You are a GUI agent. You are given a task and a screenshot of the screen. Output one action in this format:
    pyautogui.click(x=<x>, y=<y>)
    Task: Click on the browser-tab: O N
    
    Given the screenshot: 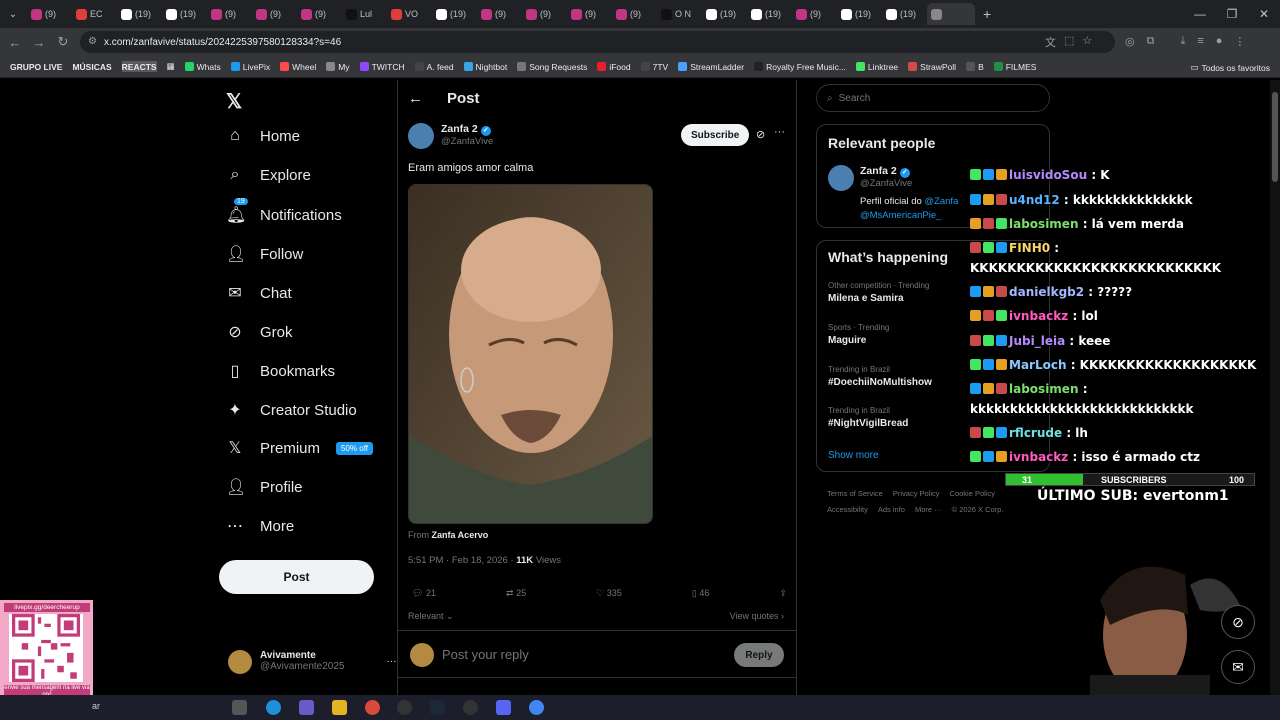 What is the action you would take?
    pyautogui.click(x=679, y=14)
    